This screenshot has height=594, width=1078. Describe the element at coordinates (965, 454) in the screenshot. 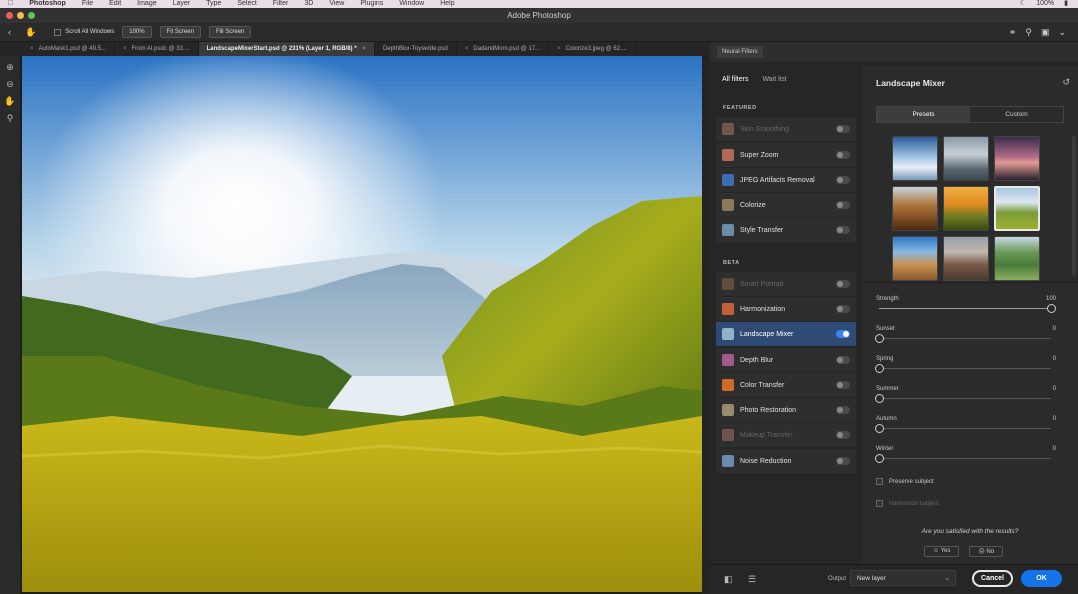

I see `slider-winter: Winter 0` at that location.